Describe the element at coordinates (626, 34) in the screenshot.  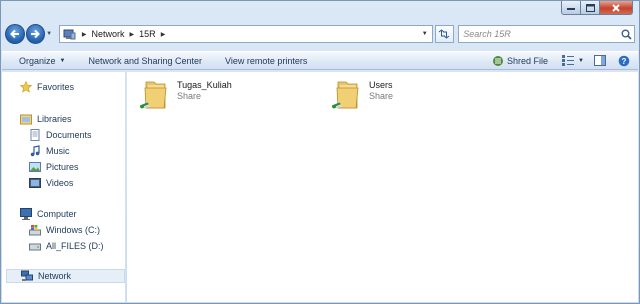
I see `search-icon` at that location.